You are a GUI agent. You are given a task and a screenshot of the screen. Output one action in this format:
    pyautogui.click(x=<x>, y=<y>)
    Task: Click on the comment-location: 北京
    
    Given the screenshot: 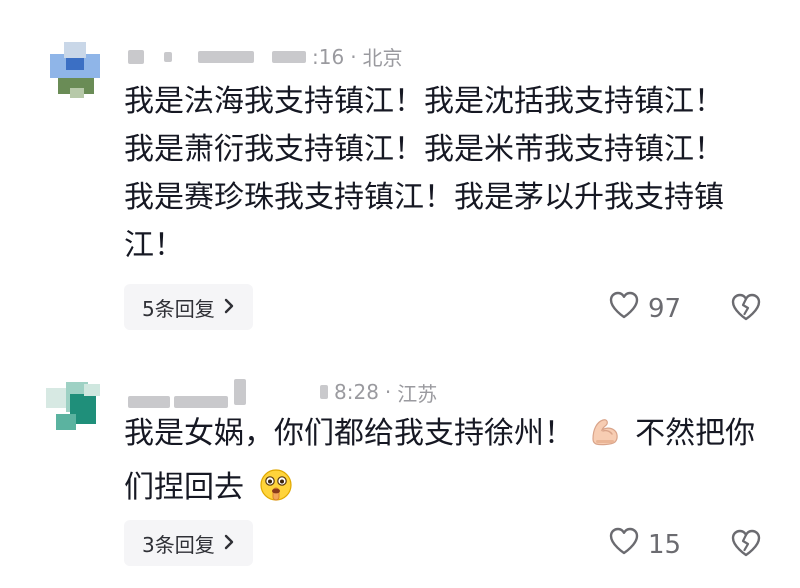 What is the action you would take?
    pyautogui.click(x=382, y=58)
    